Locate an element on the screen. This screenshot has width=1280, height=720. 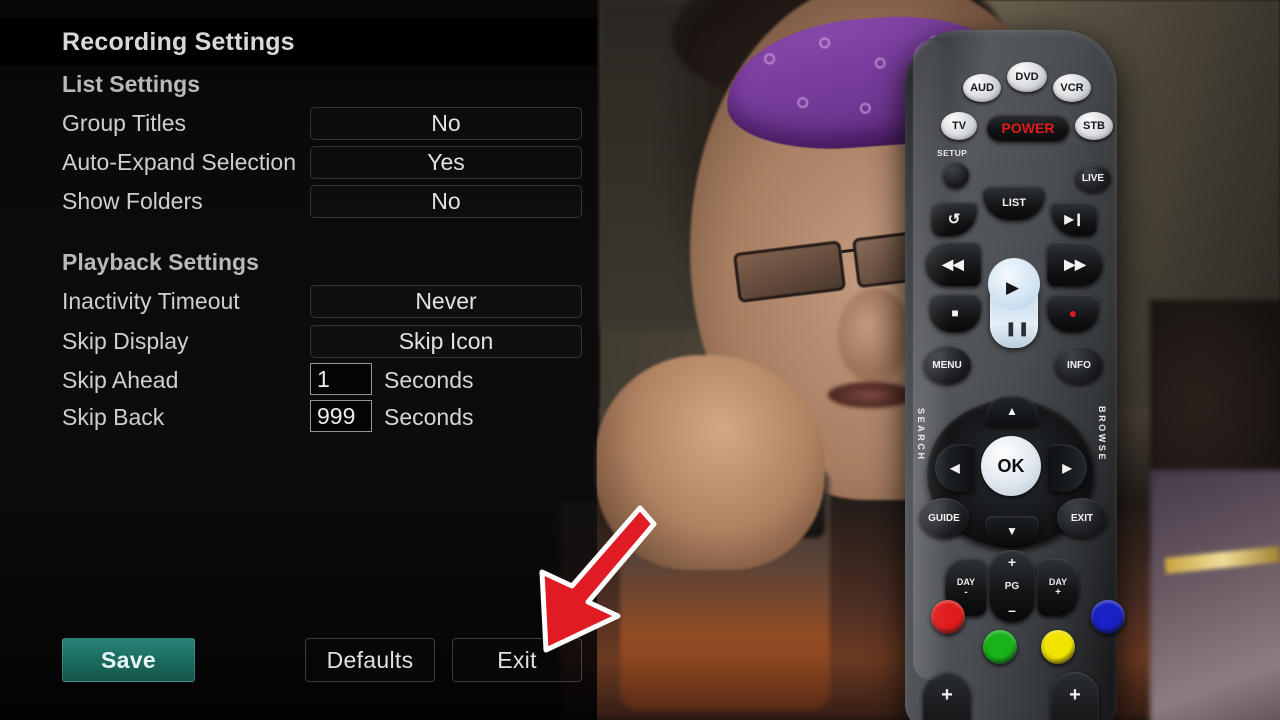
remote-color-button-yellow is located at coordinates (1058, 647).